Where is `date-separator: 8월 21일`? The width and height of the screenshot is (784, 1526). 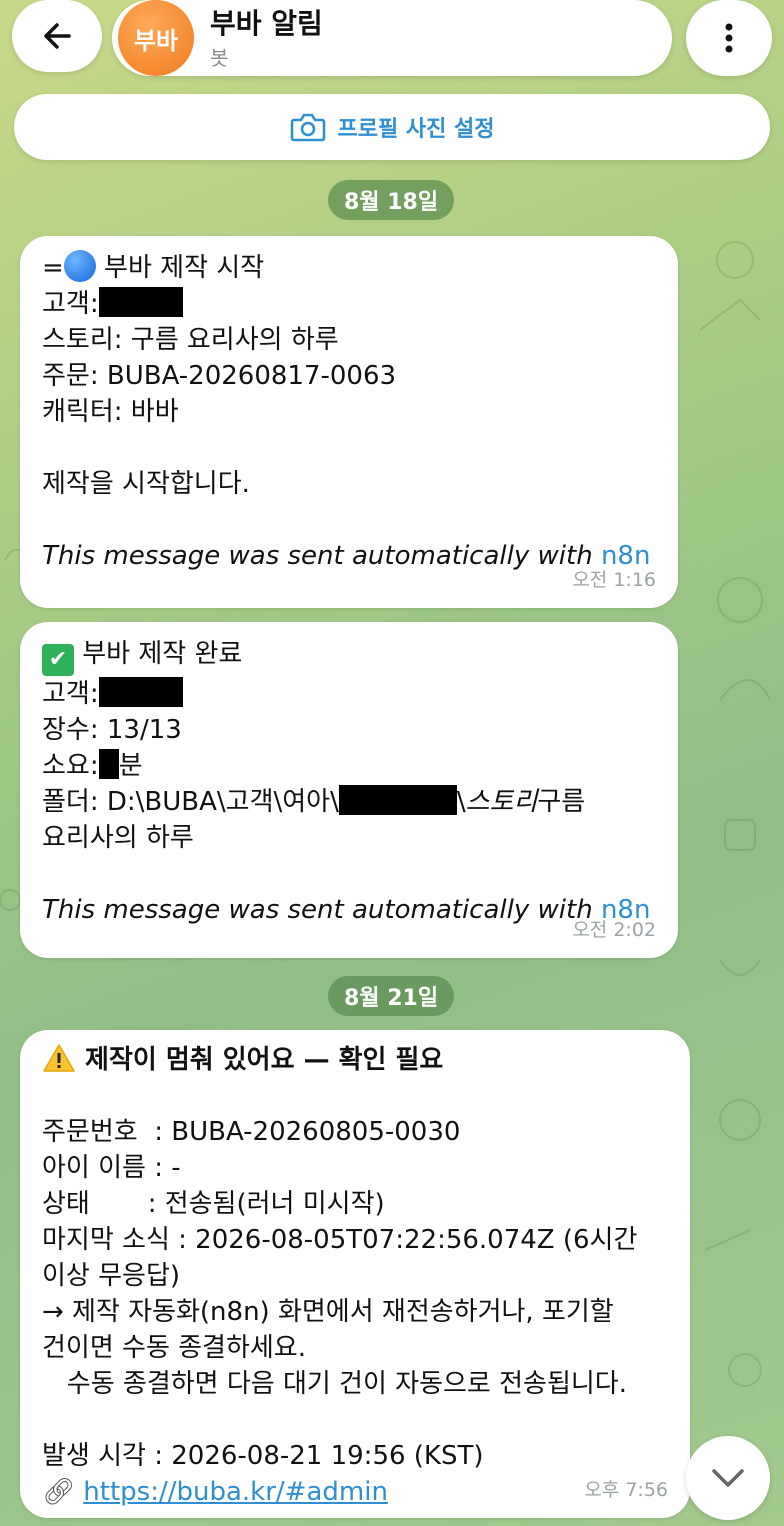
date-separator: 8월 21일 is located at coordinates (391, 996).